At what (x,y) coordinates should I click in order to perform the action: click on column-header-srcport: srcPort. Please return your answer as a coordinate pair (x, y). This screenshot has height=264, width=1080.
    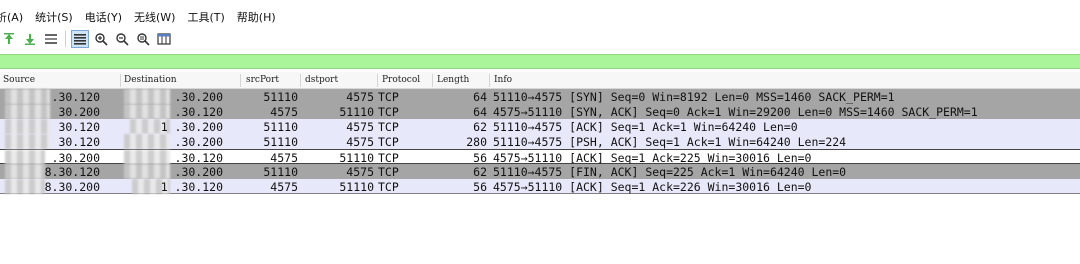
    Looking at the image, I should click on (262, 81).